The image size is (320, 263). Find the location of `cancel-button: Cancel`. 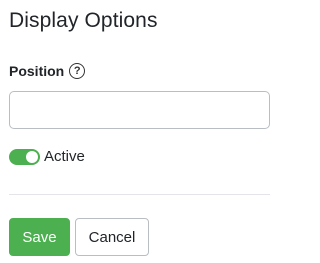

cancel-button: Cancel is located at coordinates (112, 237).